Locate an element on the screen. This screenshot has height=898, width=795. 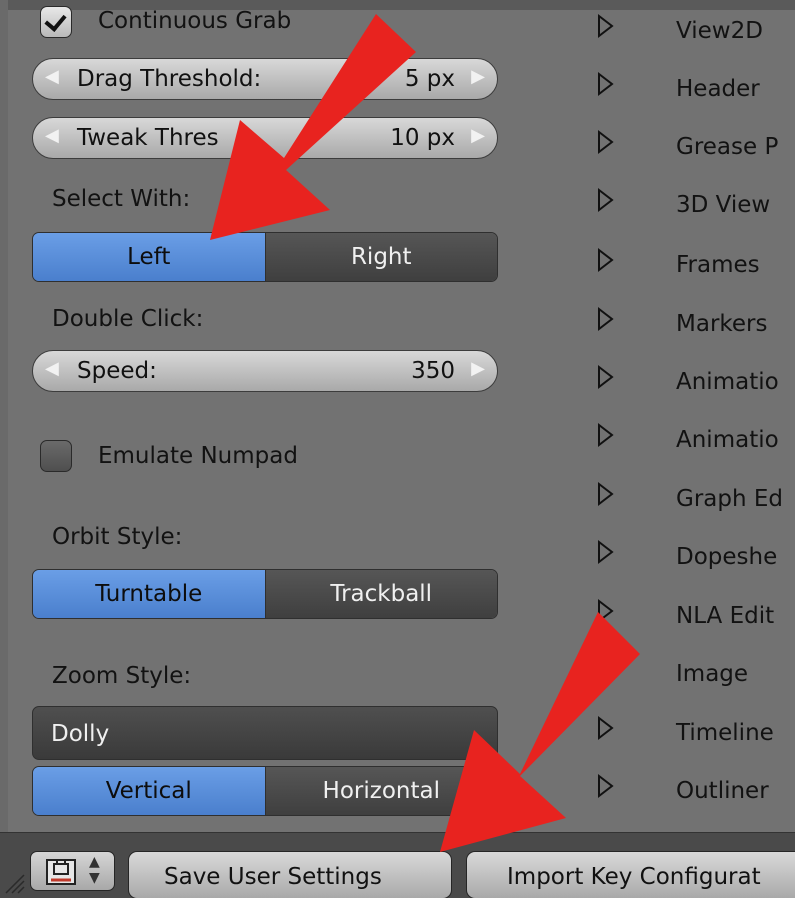
orbit-trackball-button: Trackball is located at coordinates (380, 594).